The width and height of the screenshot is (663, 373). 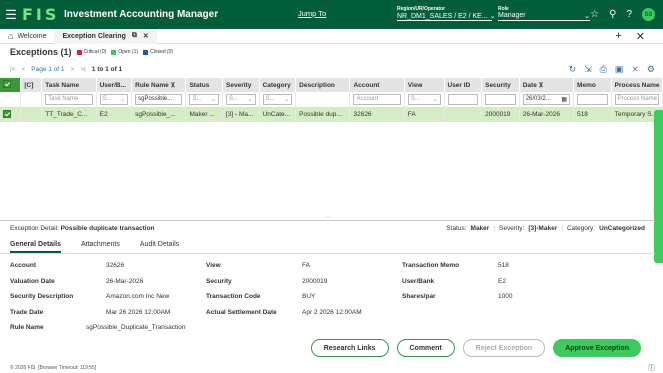 I want to click on settings-icon: ⚙, so click(x=651, y=69).